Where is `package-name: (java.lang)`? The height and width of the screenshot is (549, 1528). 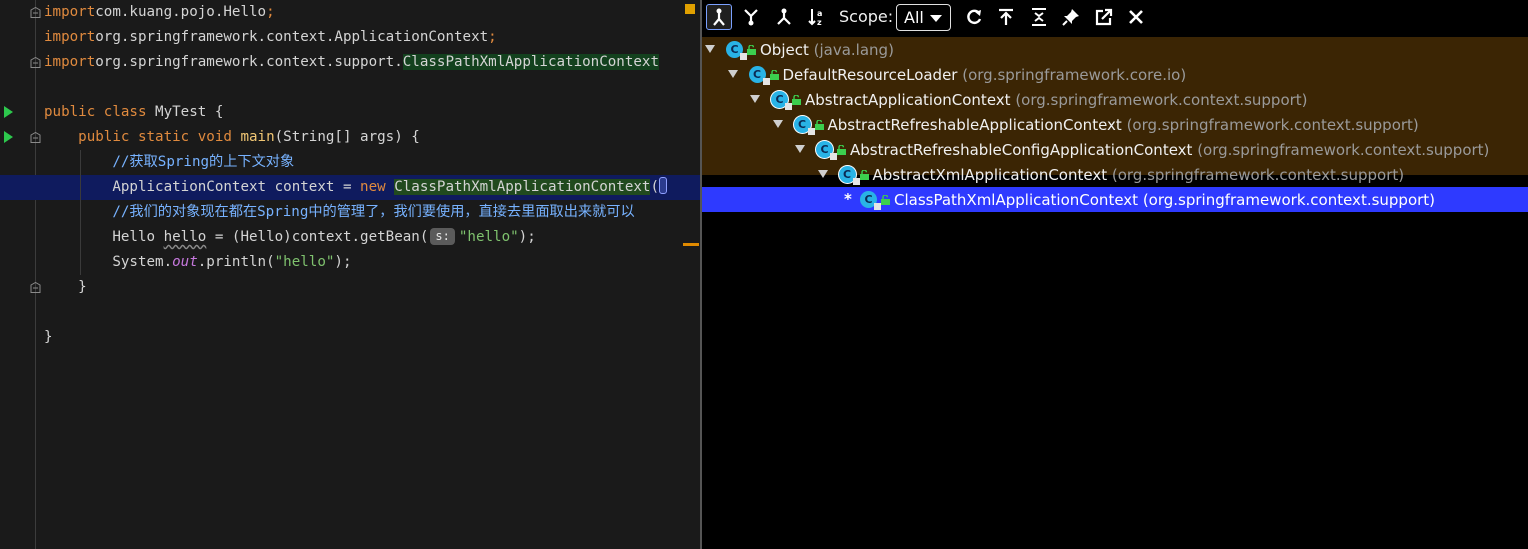
package-name: (java.lang) is located at coordinates (851, 50).